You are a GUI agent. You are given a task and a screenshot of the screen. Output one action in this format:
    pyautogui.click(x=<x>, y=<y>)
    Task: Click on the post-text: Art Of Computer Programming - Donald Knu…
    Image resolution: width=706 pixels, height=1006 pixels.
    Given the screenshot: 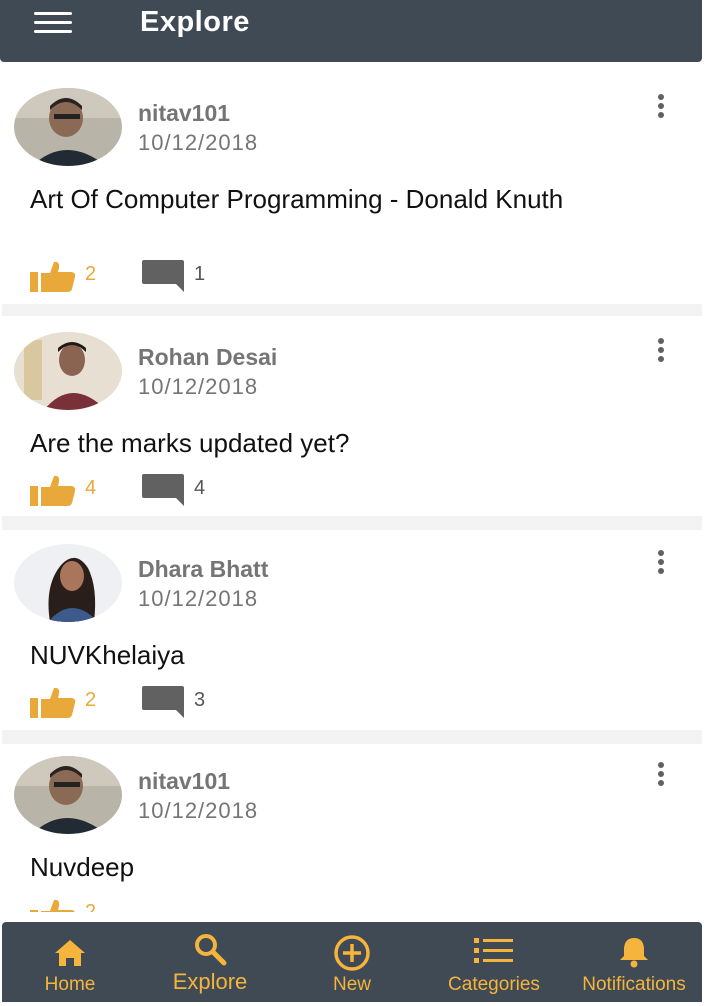 What is the action you would take?
    pyautogui.click(x=350, y=199)
    